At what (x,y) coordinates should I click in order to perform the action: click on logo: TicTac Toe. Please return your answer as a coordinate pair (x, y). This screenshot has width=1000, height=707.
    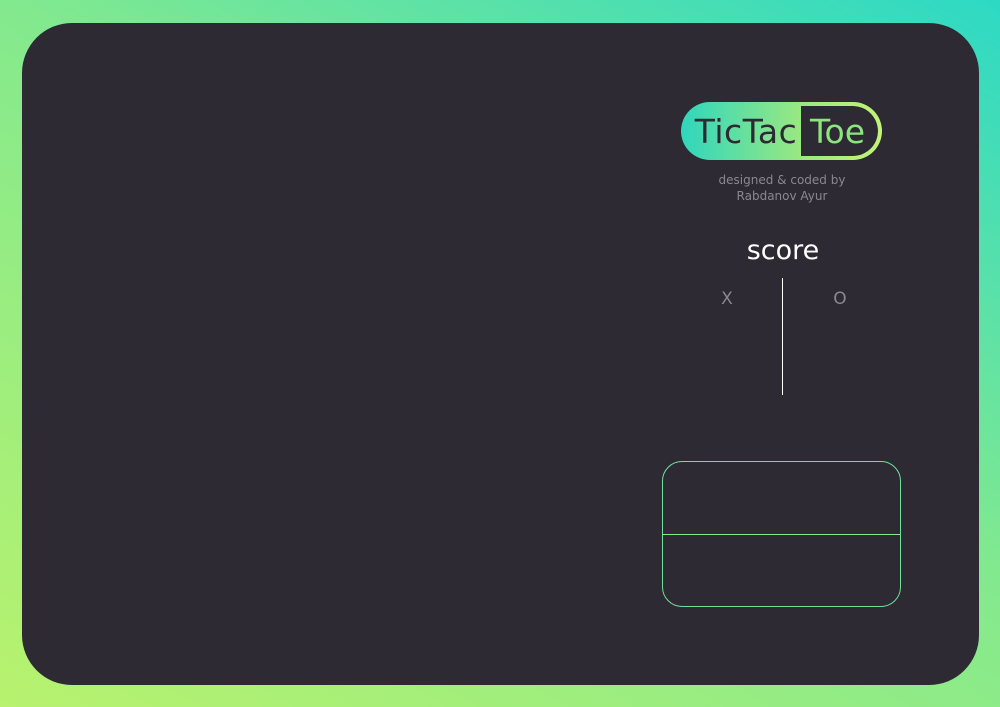
    Looking at the image, I should click on (781, 131).